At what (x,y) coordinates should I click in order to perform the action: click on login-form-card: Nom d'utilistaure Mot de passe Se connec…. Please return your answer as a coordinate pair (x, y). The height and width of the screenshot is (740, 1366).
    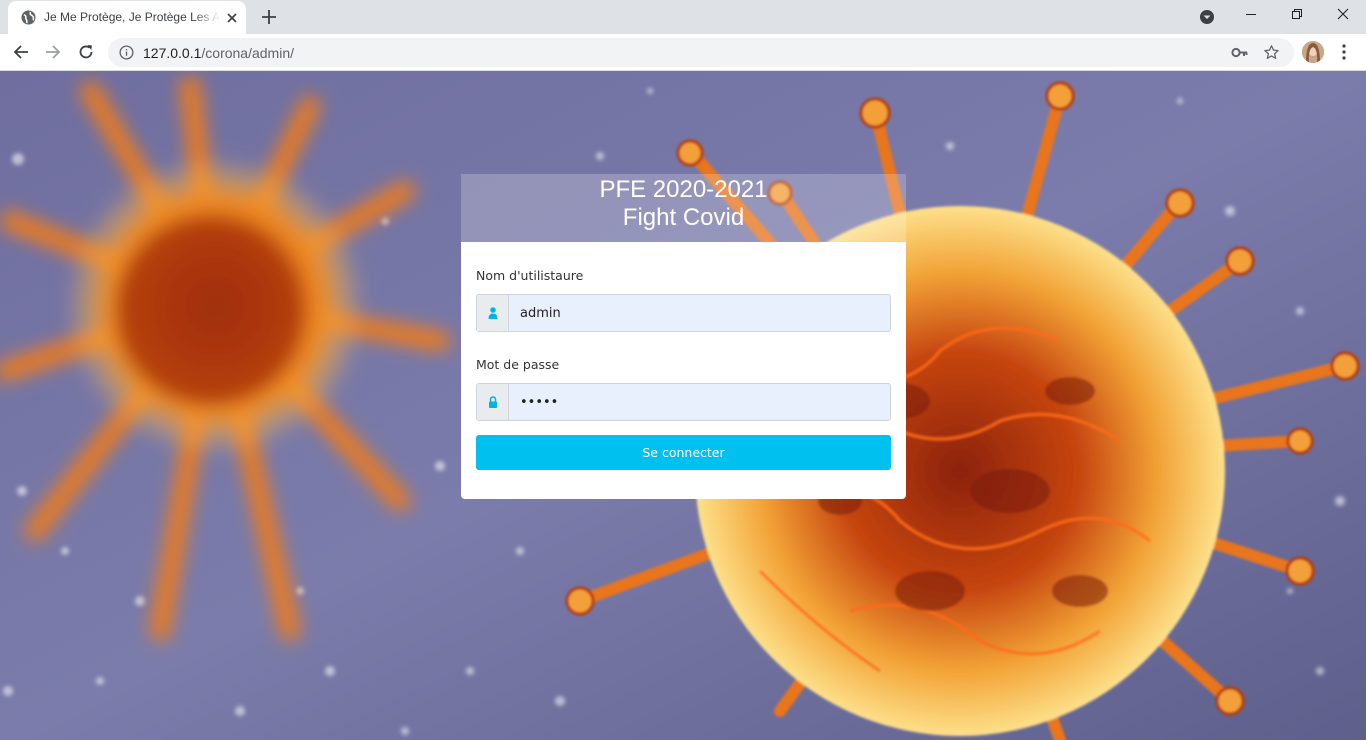
    Looking at the image, I should click on (683, 370).